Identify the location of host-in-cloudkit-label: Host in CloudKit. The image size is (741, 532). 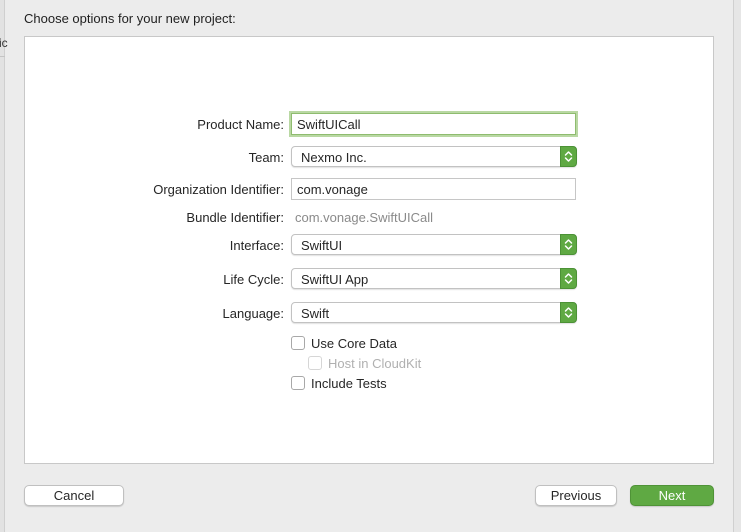
(375, 363).